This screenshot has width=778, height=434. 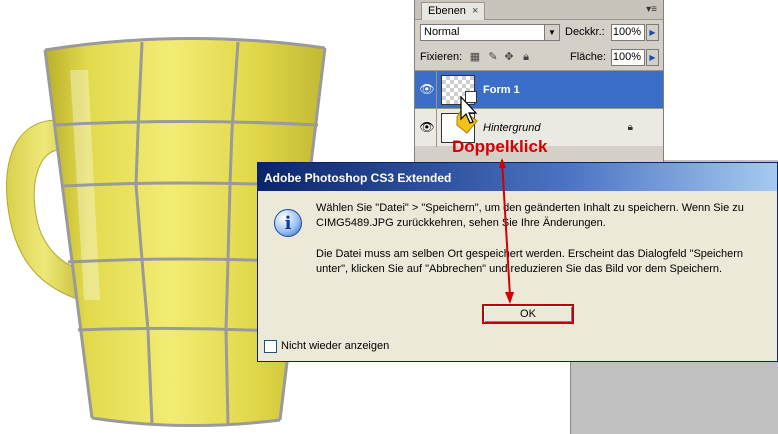 What do you see at coordinates (358, 178) in the screenshot?
I see `dialog-title: Adobe Photoshop CS3 Extended` at bounding box center [358, 178].